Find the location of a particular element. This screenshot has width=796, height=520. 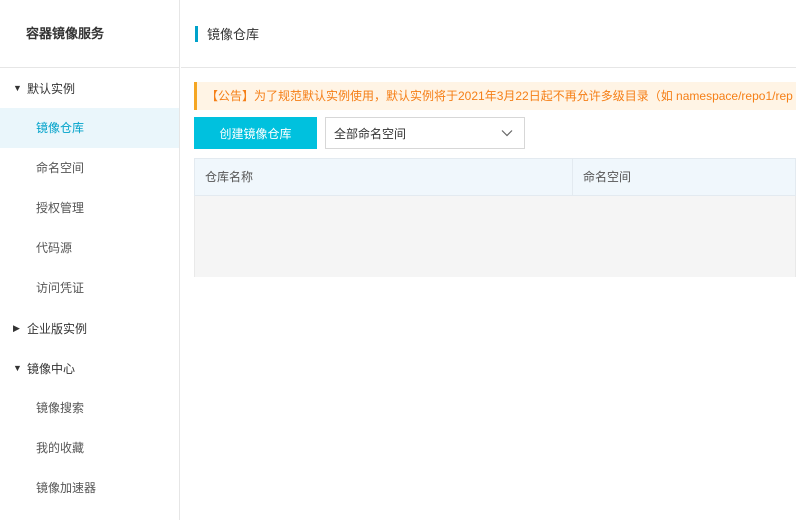

sidebar-item-authorization: 授权管理 is located at coordinates (89, 208).